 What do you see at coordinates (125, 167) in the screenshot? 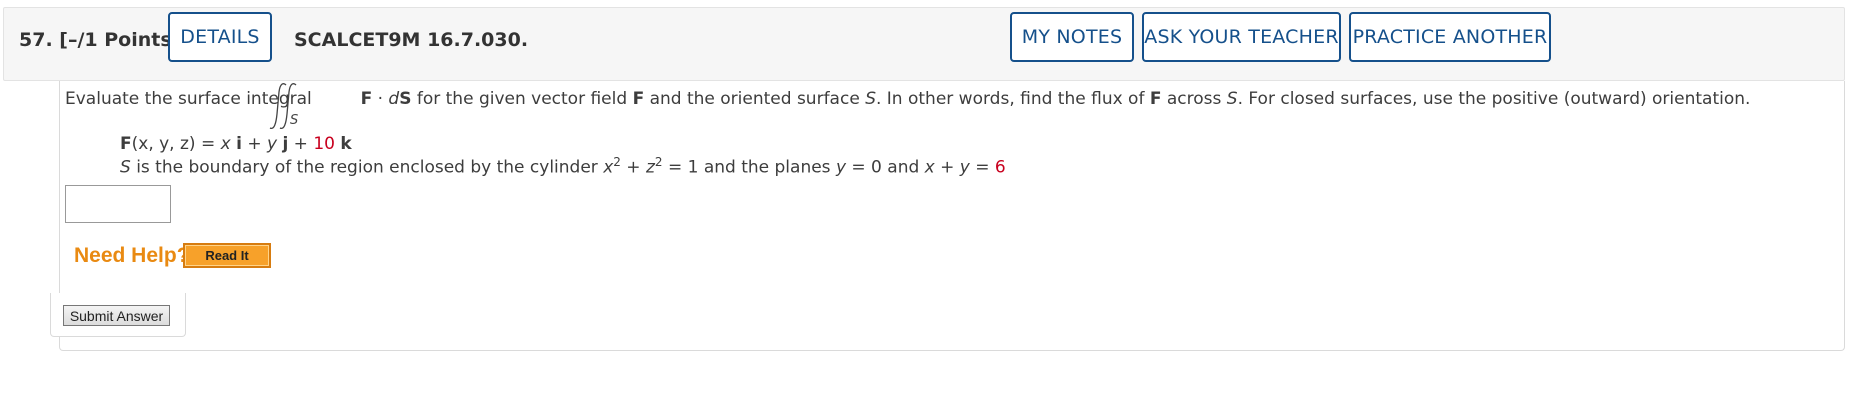
I see `surface-S: S` at bounding box center [125, 167].